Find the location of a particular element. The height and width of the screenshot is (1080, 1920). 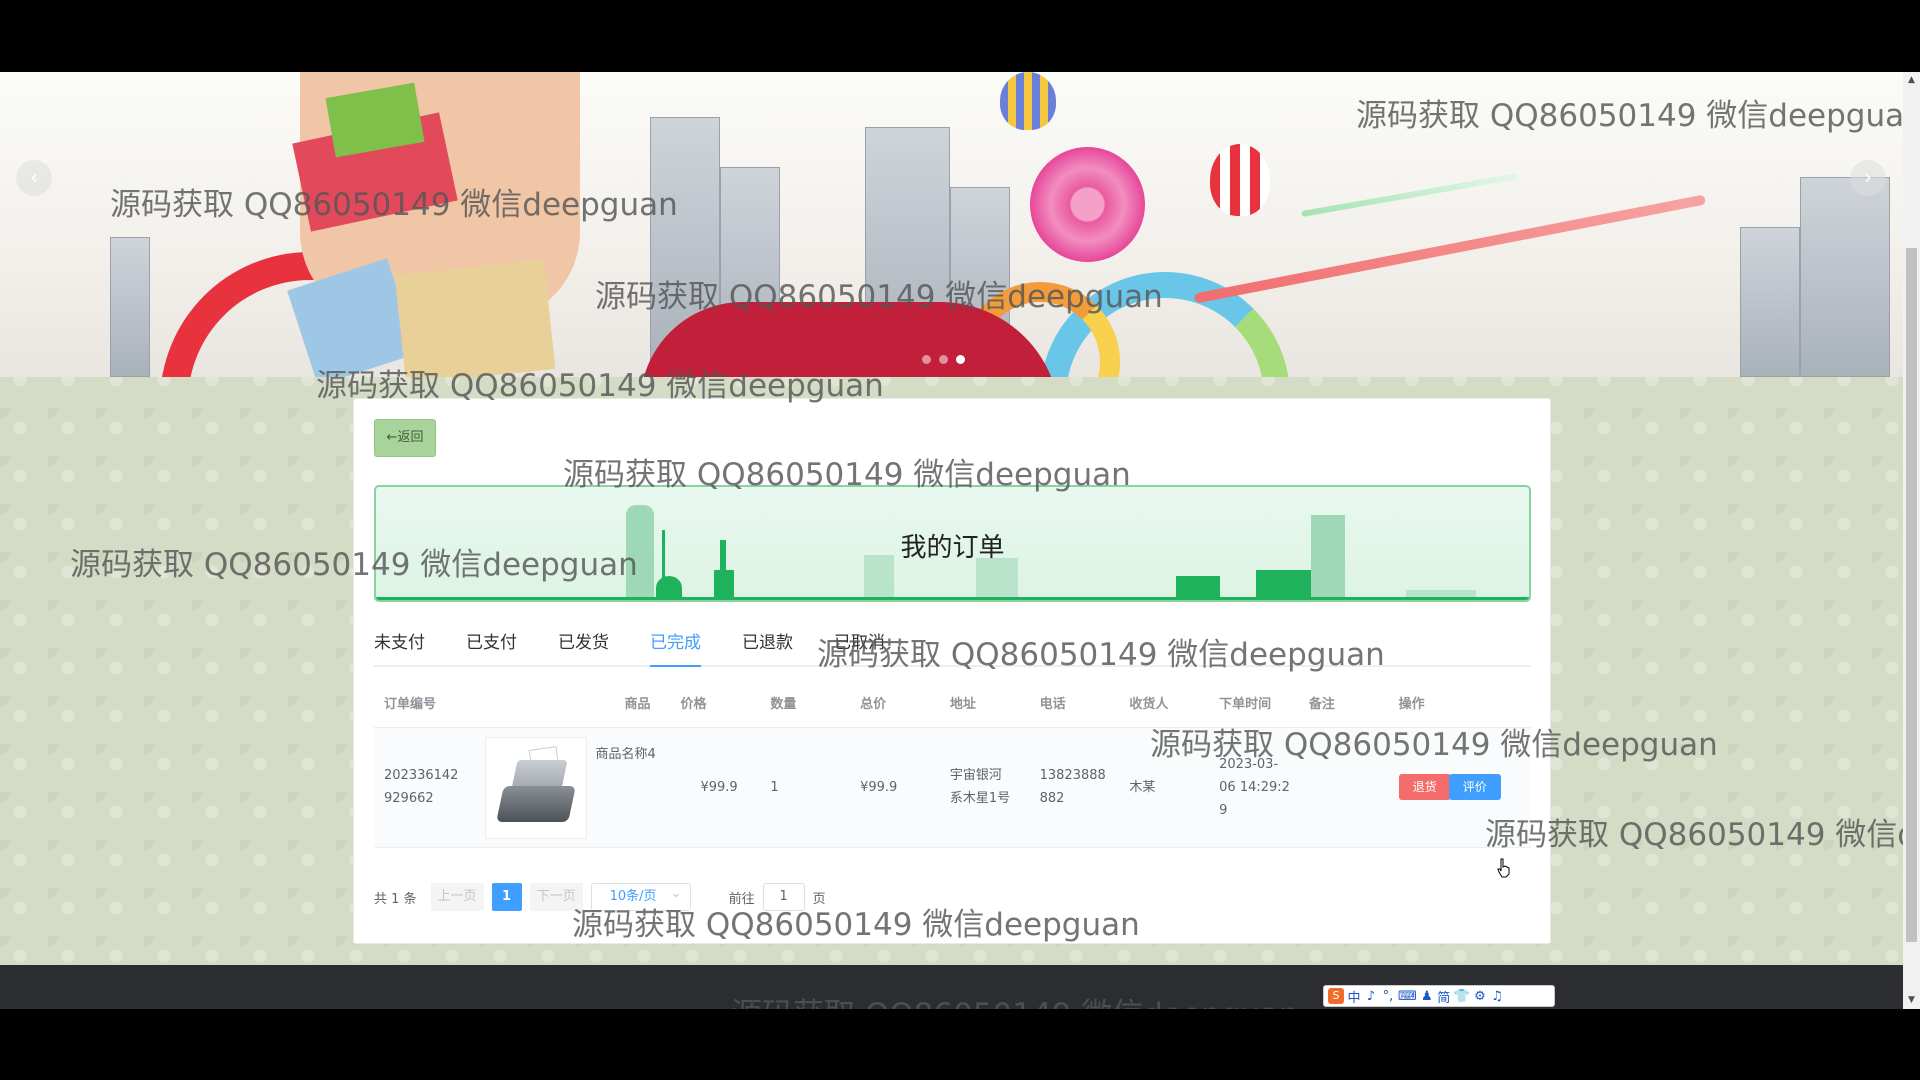

product-name: 商品名称4 is located at coordinates (625, 751).